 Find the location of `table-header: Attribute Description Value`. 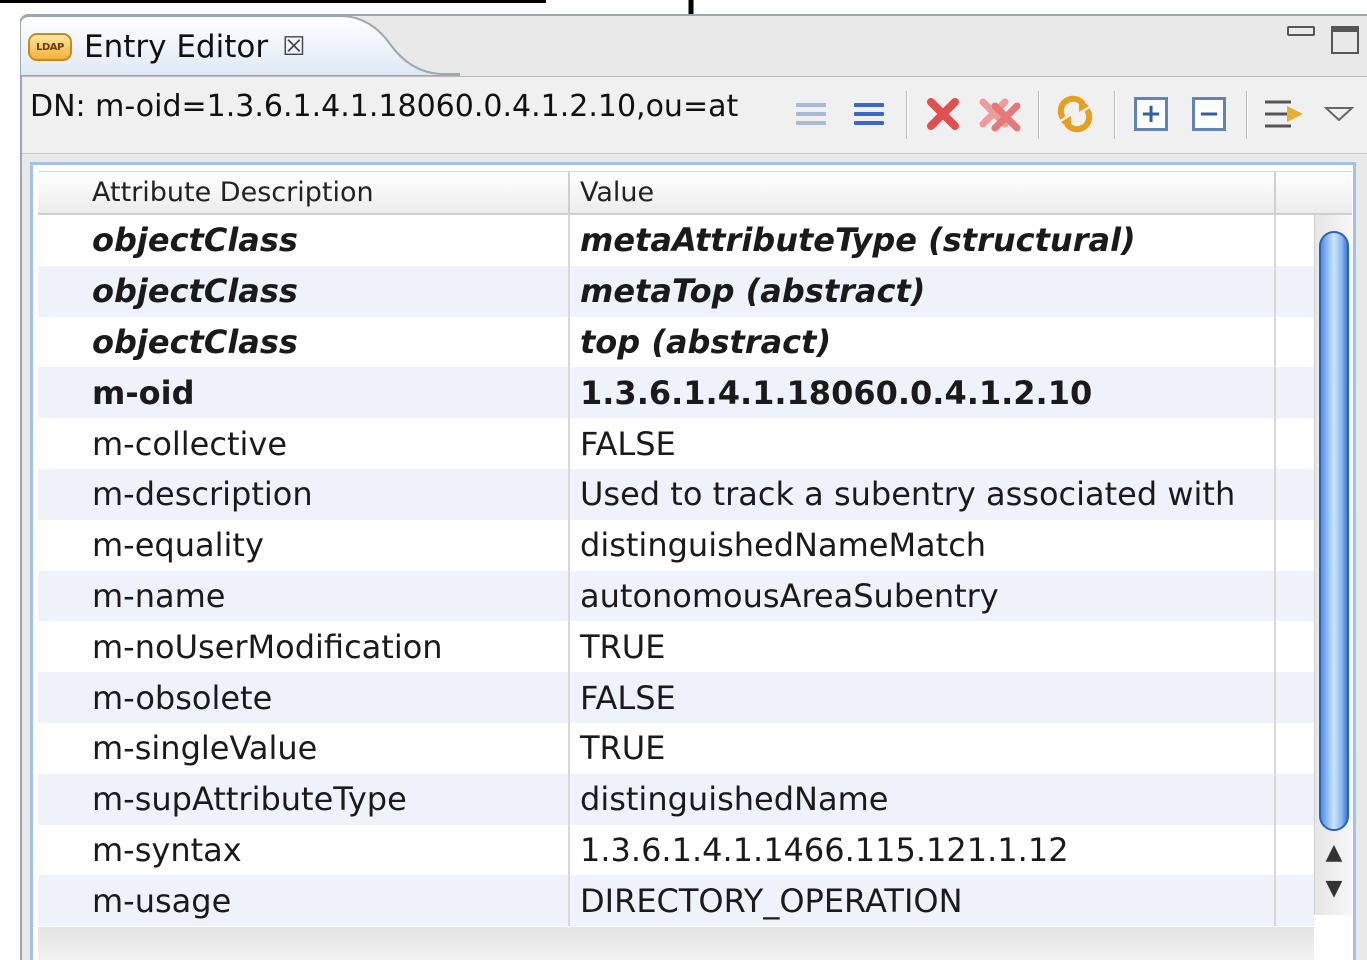

table-header: Attribute Description Value is located at coordinates (695, 193).